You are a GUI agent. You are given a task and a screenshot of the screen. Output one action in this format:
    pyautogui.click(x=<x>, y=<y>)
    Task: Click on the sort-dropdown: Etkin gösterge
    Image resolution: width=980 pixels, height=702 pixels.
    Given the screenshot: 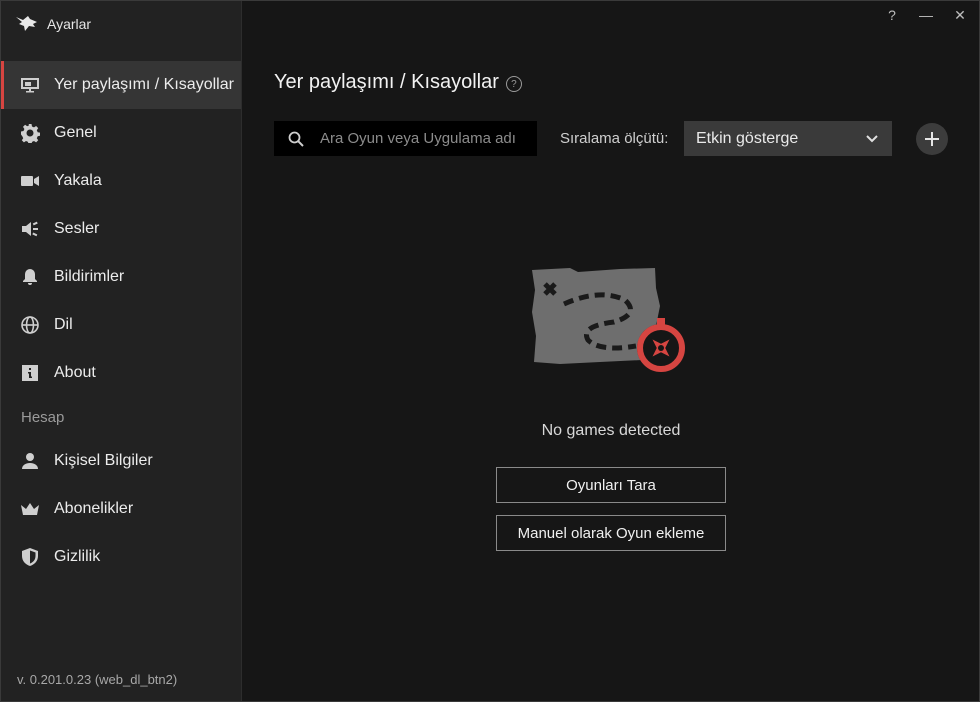 What is the action you would take?
    pyautogui.click(x=788, y=138)
    